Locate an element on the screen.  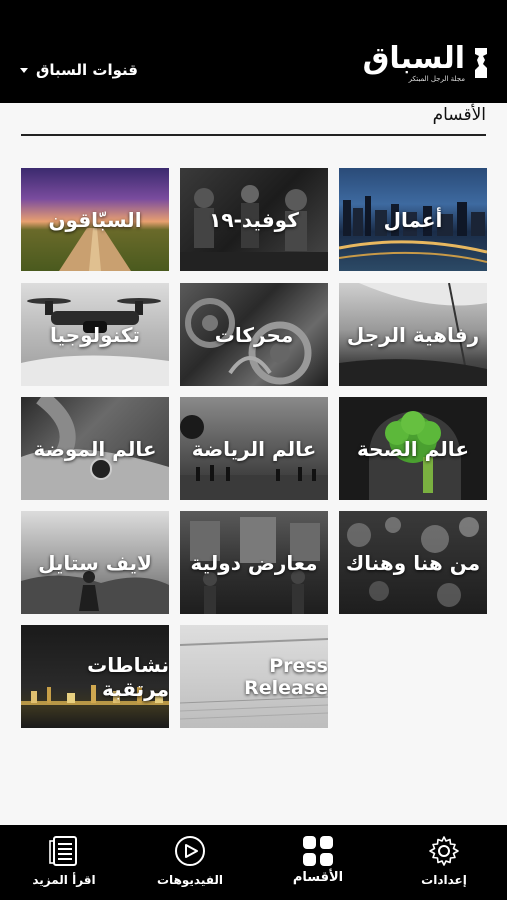
grid-icon is located at coordinates (318, 851).